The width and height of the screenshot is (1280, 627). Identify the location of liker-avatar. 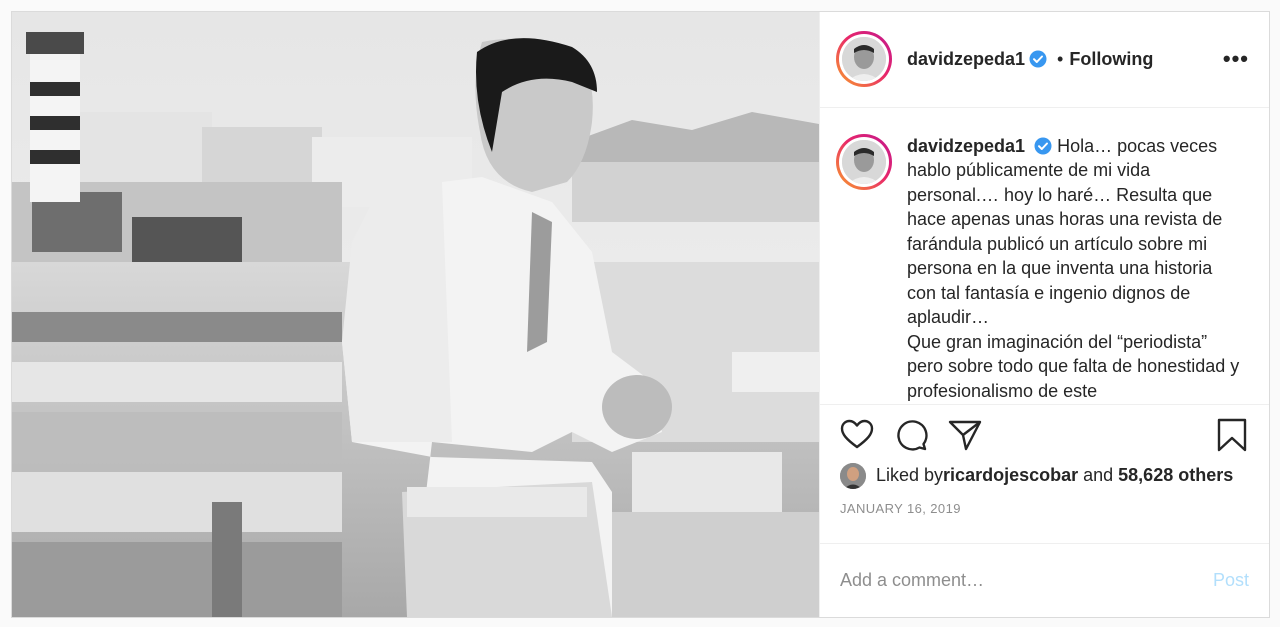
(853, 475).